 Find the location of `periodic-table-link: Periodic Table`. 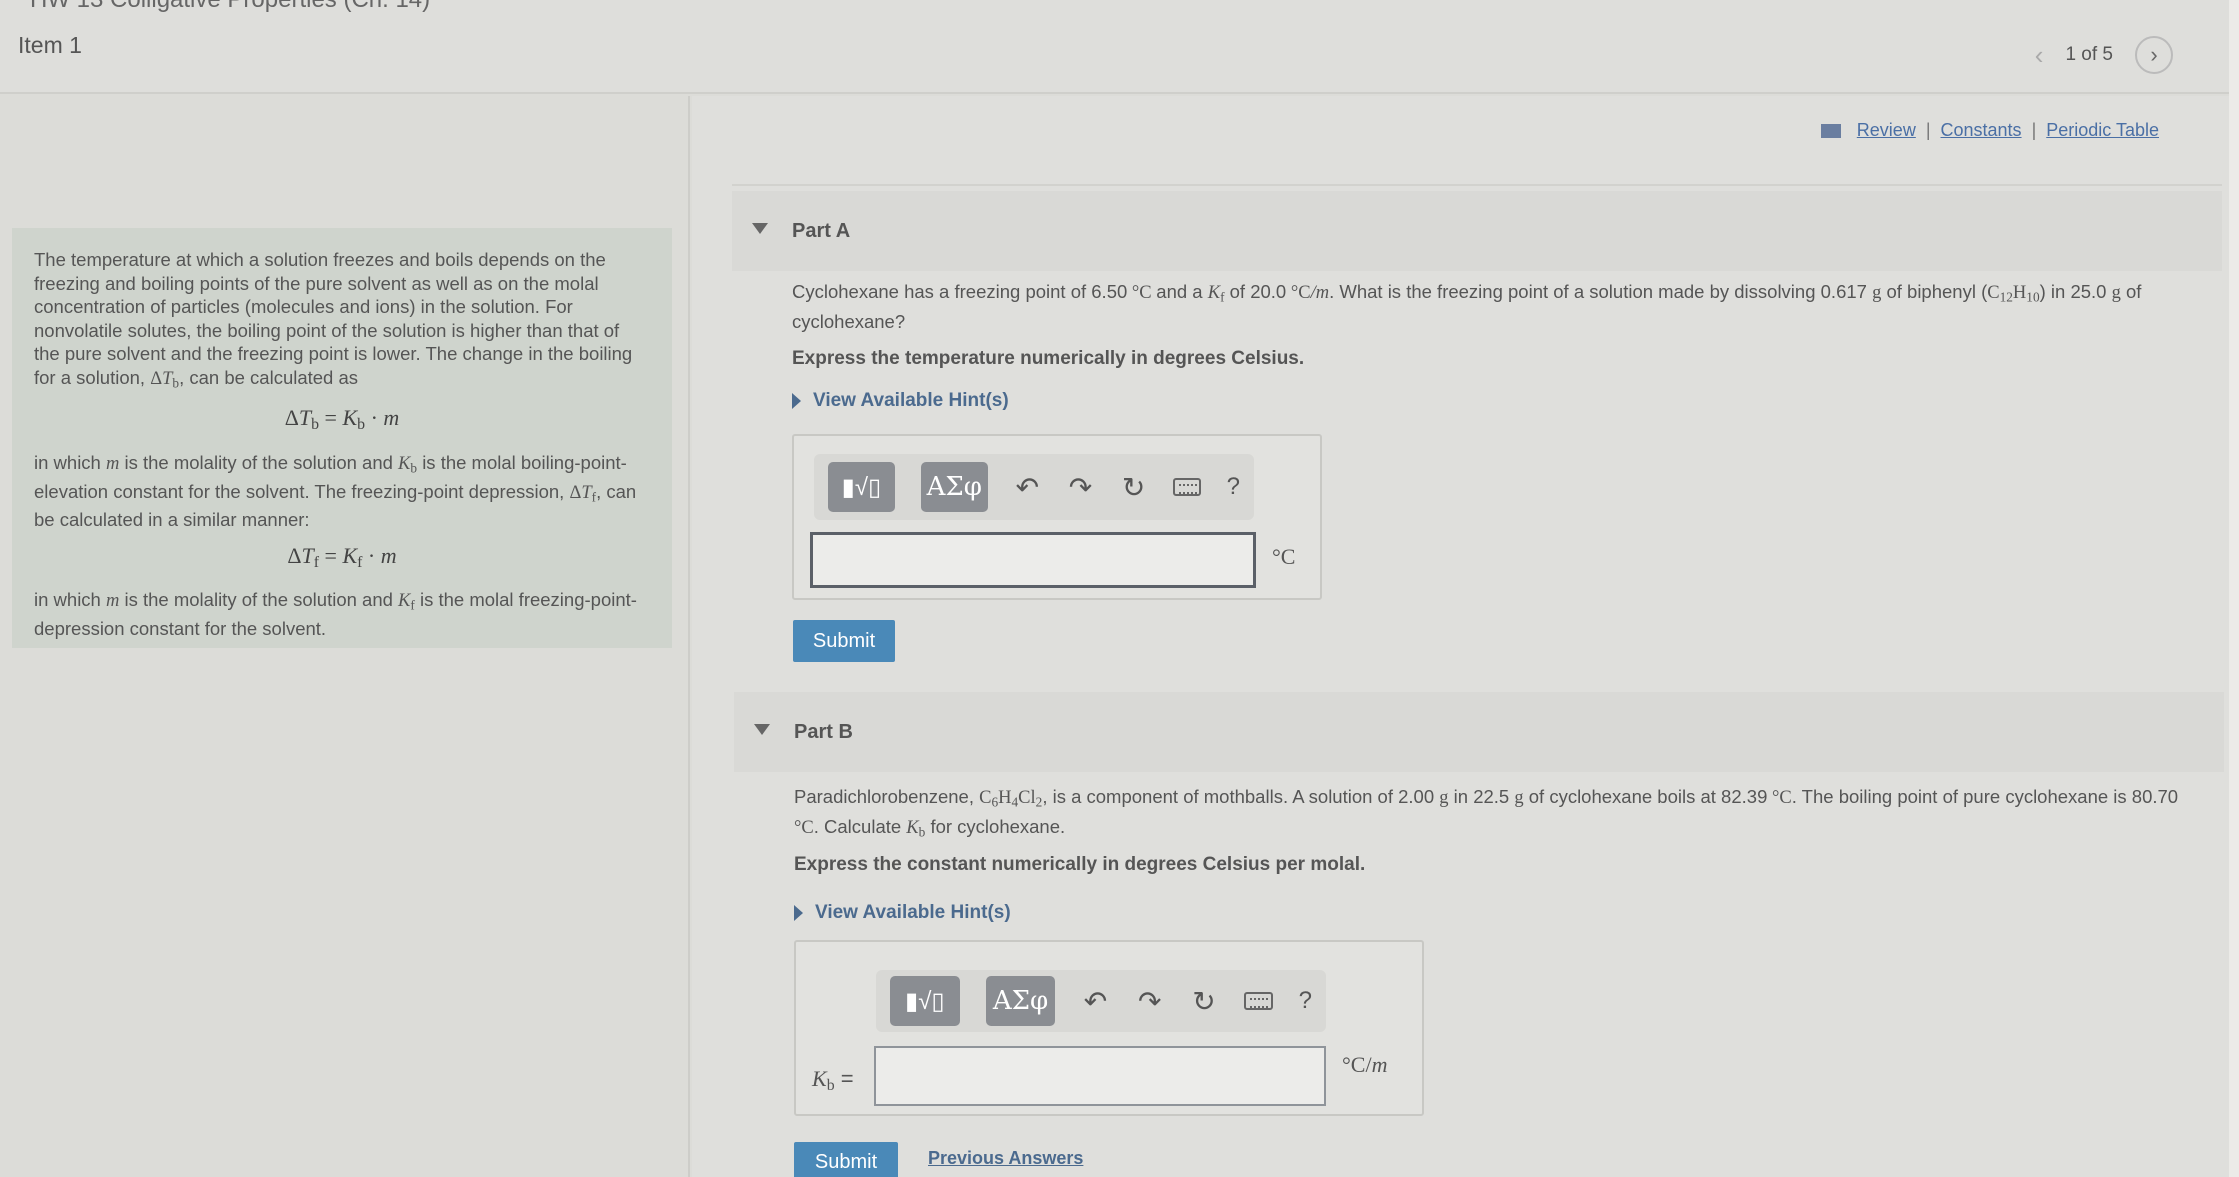

periodic-table-link: Periodic Table is located at coordinates (2102, 130).